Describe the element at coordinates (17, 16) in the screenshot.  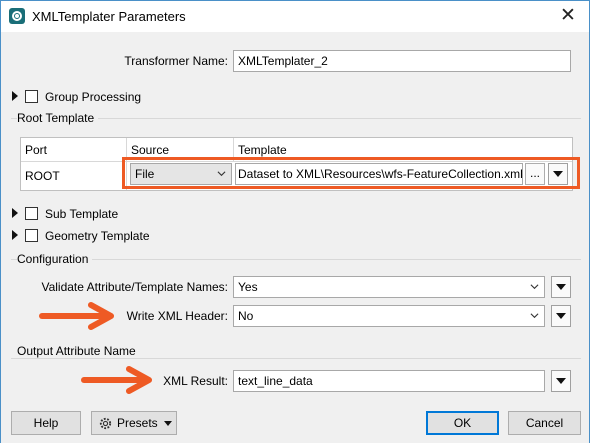
I see `xmltemplater-icon` at that location.